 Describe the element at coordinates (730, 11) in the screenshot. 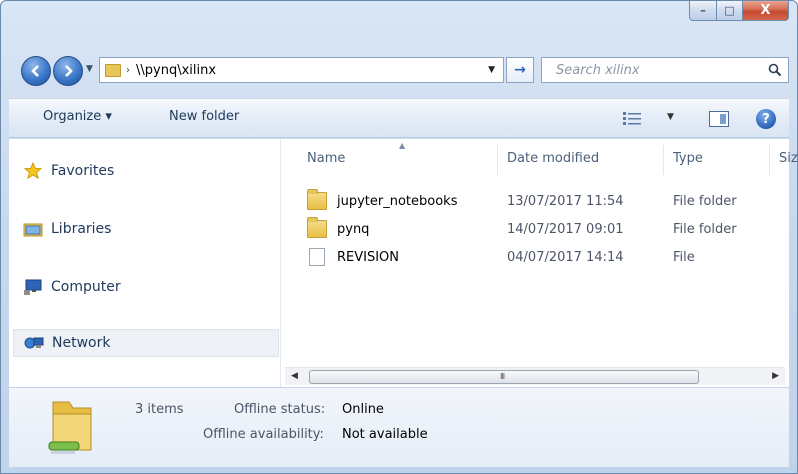

I see `maximize-button: □` at that location.